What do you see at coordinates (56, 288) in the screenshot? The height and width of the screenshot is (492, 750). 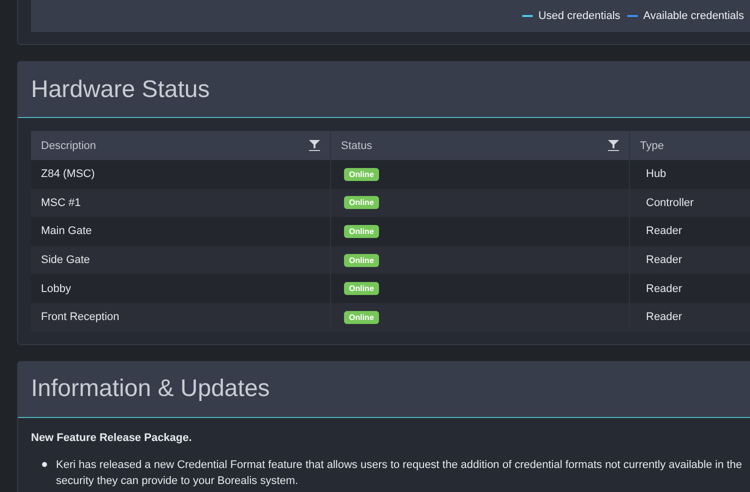 I see `table-cell: Lobby` at bounding box center [56, 288].